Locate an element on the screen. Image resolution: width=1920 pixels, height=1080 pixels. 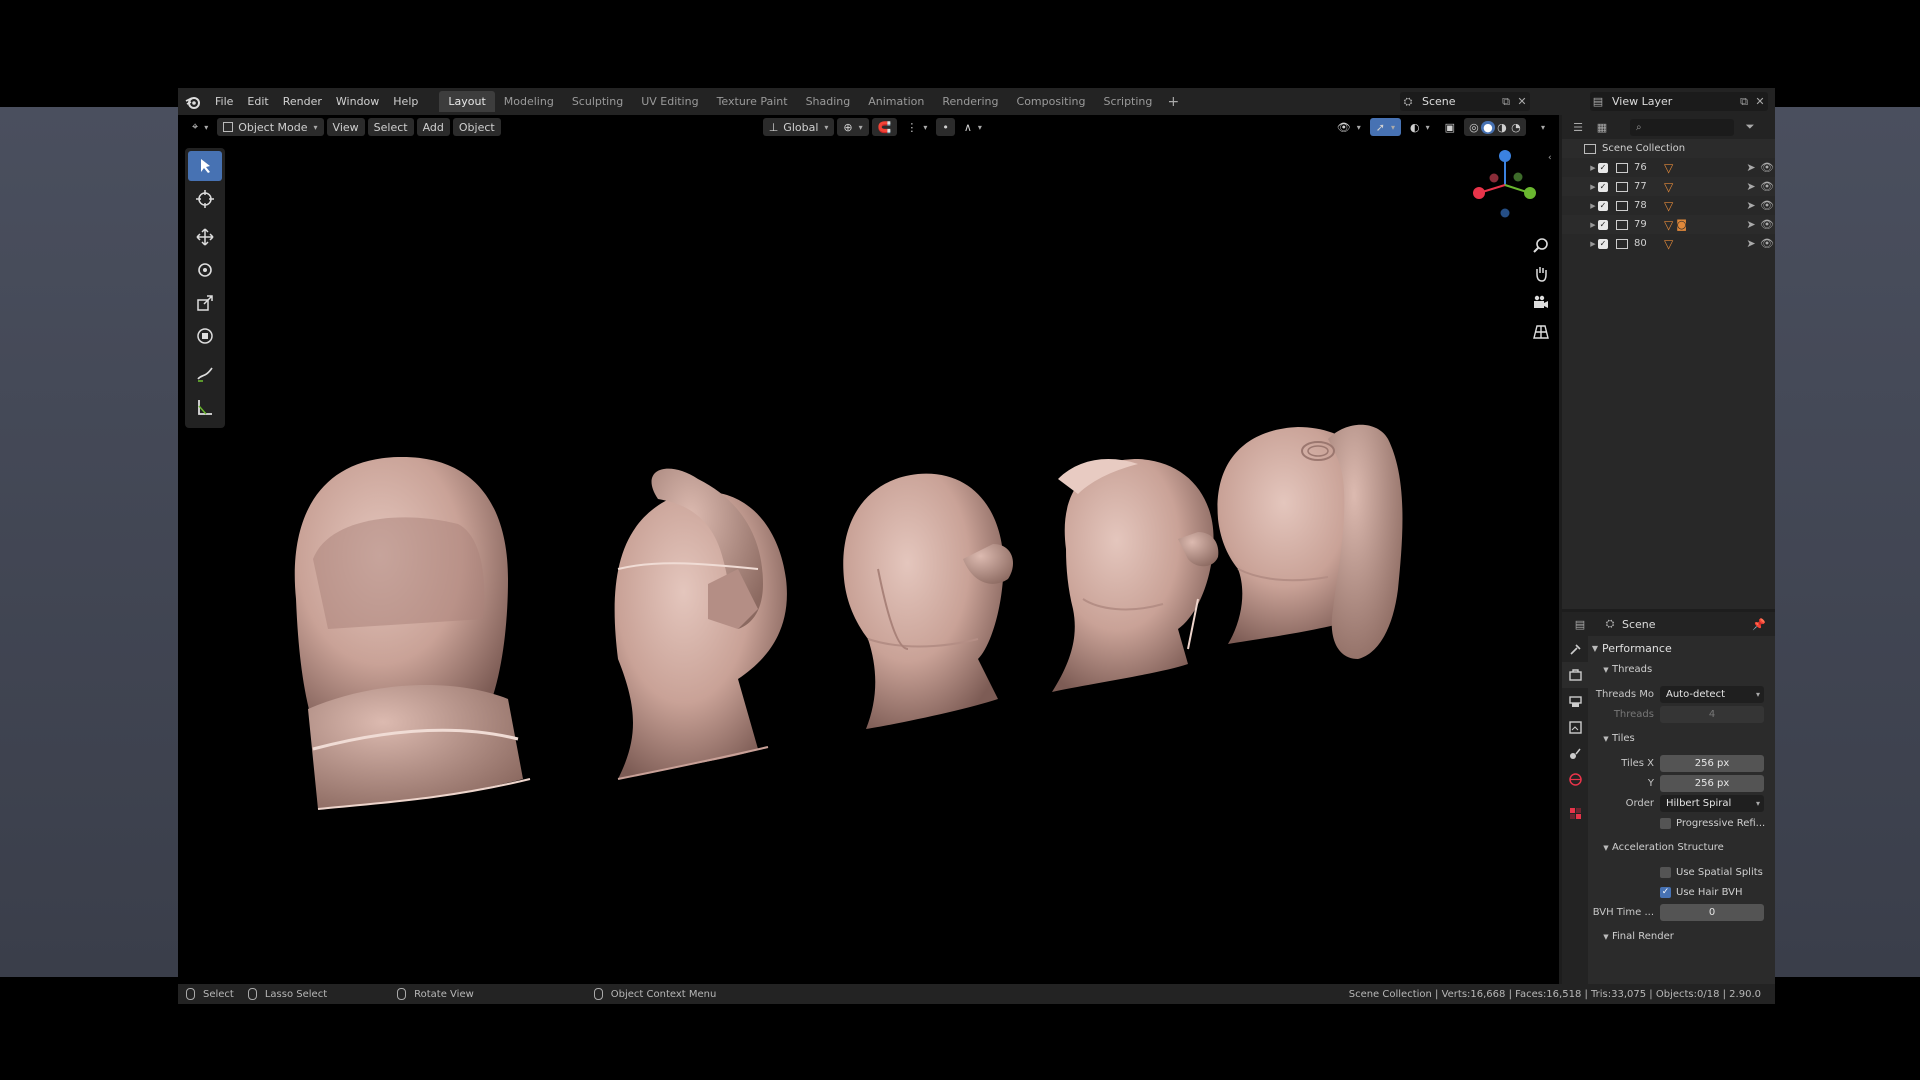
checkbox-box is located at coordinates (1665, 872).